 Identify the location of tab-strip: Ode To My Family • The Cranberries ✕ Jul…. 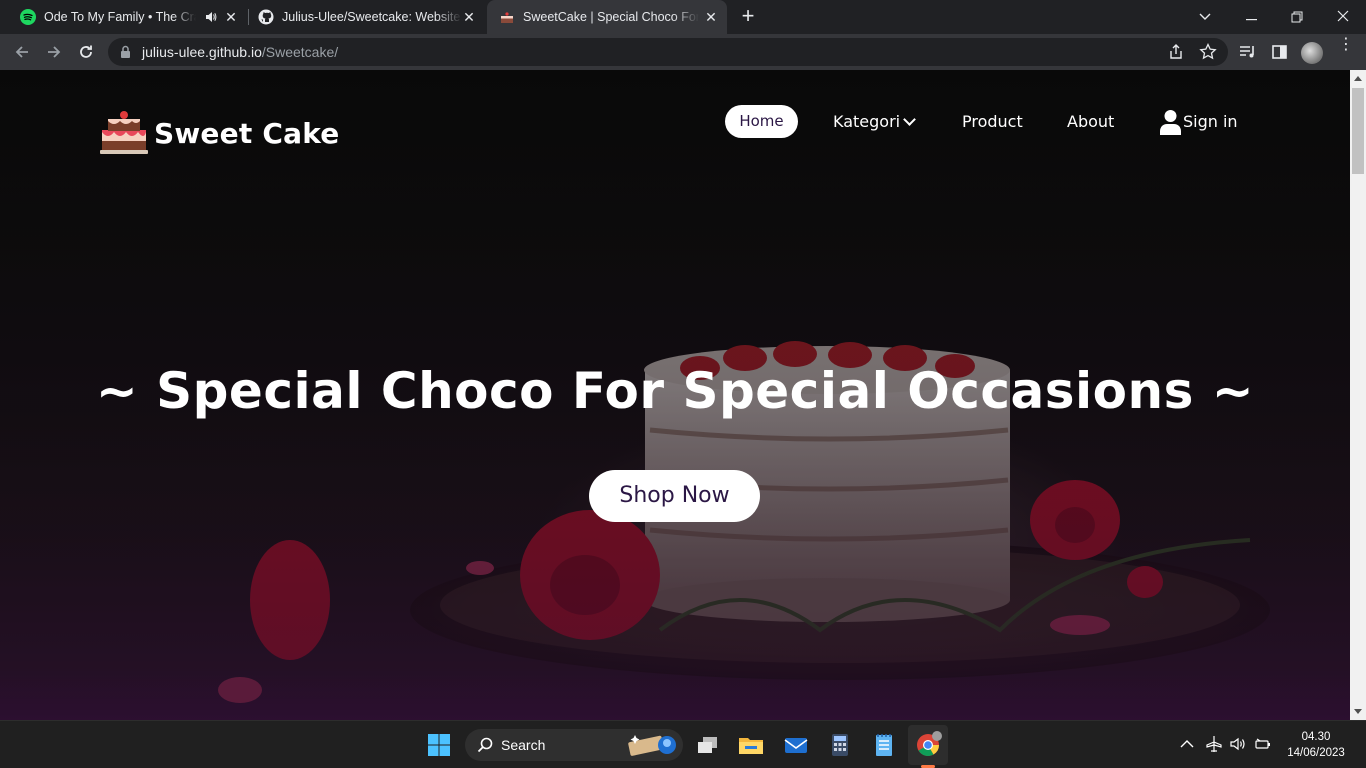
(683, 17).